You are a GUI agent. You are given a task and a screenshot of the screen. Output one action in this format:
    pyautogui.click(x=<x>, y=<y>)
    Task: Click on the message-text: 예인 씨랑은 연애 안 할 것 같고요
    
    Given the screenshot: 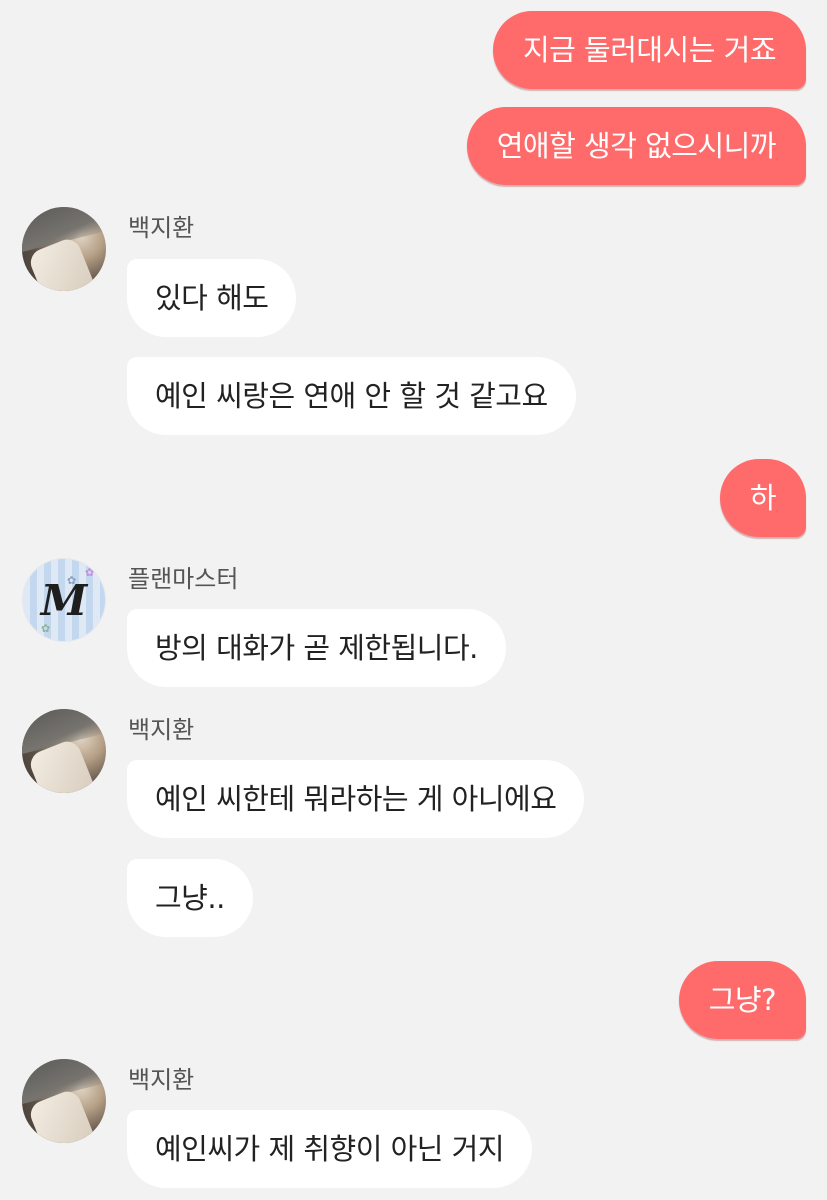 What is the action you would take?
    pyautogui.click(x=351, y=396)
    